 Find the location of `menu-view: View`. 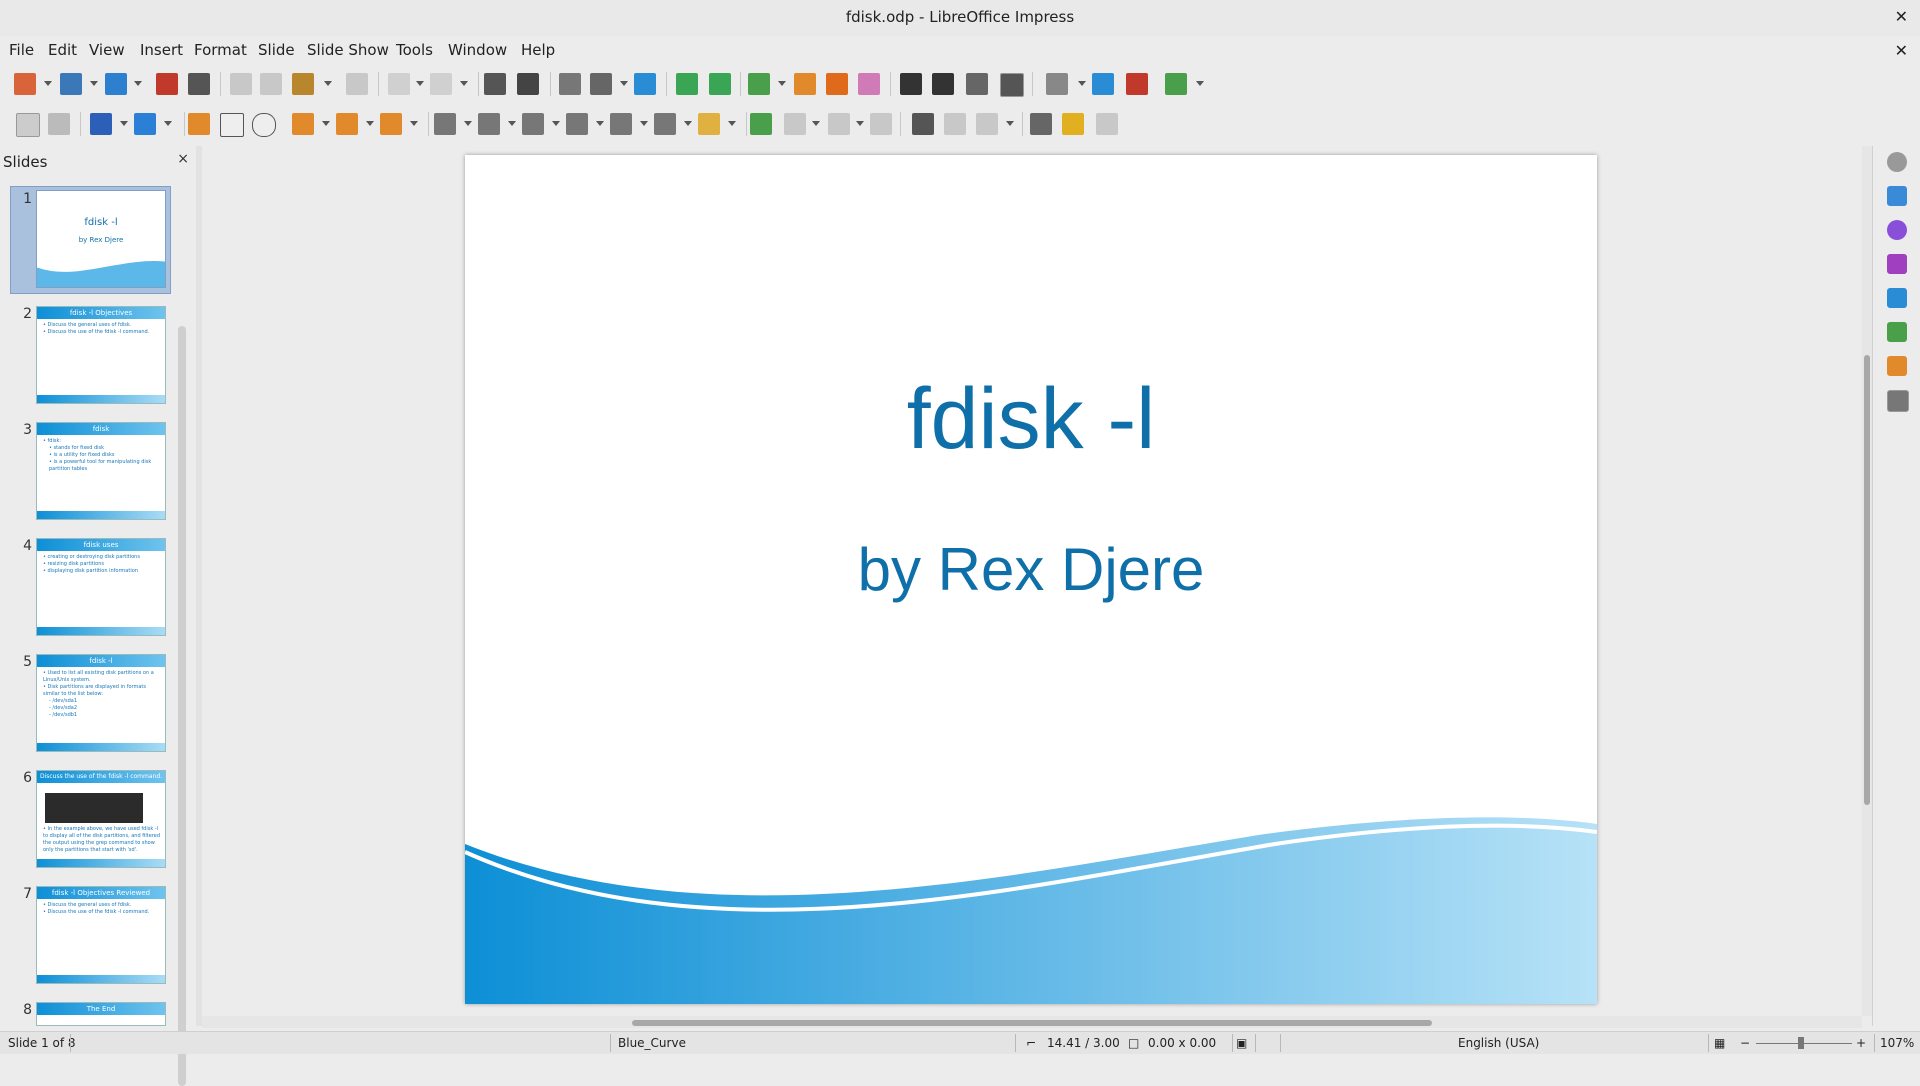

menu-view: View is located at coordinates (107, 50).